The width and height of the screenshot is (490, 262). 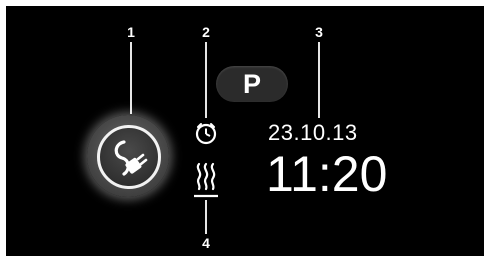 I want to click on time-display: 11:20, so click(x=327, y=174).